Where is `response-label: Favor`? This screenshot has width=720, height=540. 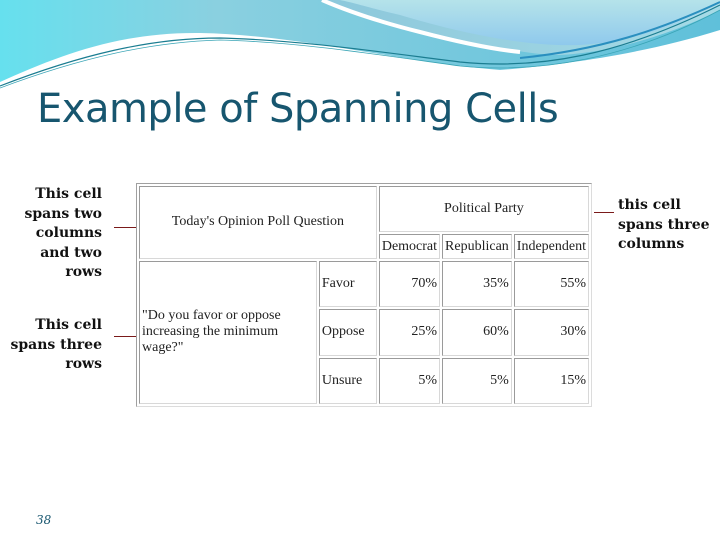 response-label: Favor is located at coordinates (347, 284).